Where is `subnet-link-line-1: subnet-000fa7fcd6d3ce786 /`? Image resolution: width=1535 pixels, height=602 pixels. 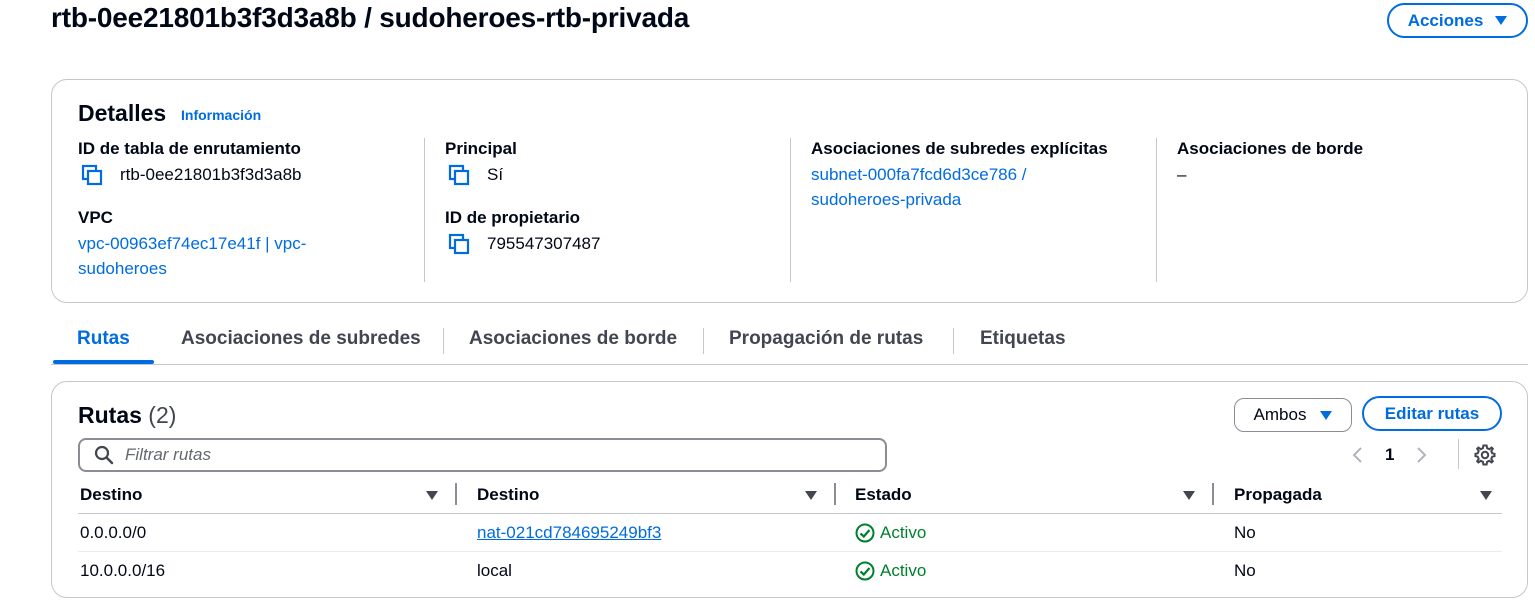 subnet-link-line-1: subnet-000fa7fcd6d3ce786 / is located at coordinates (919, 174).